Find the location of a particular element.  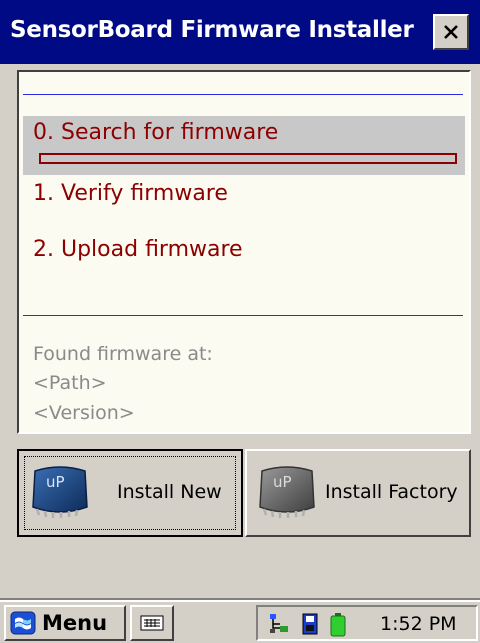

step-search: 0. Search for firmware is located at coordinates (156, 132).